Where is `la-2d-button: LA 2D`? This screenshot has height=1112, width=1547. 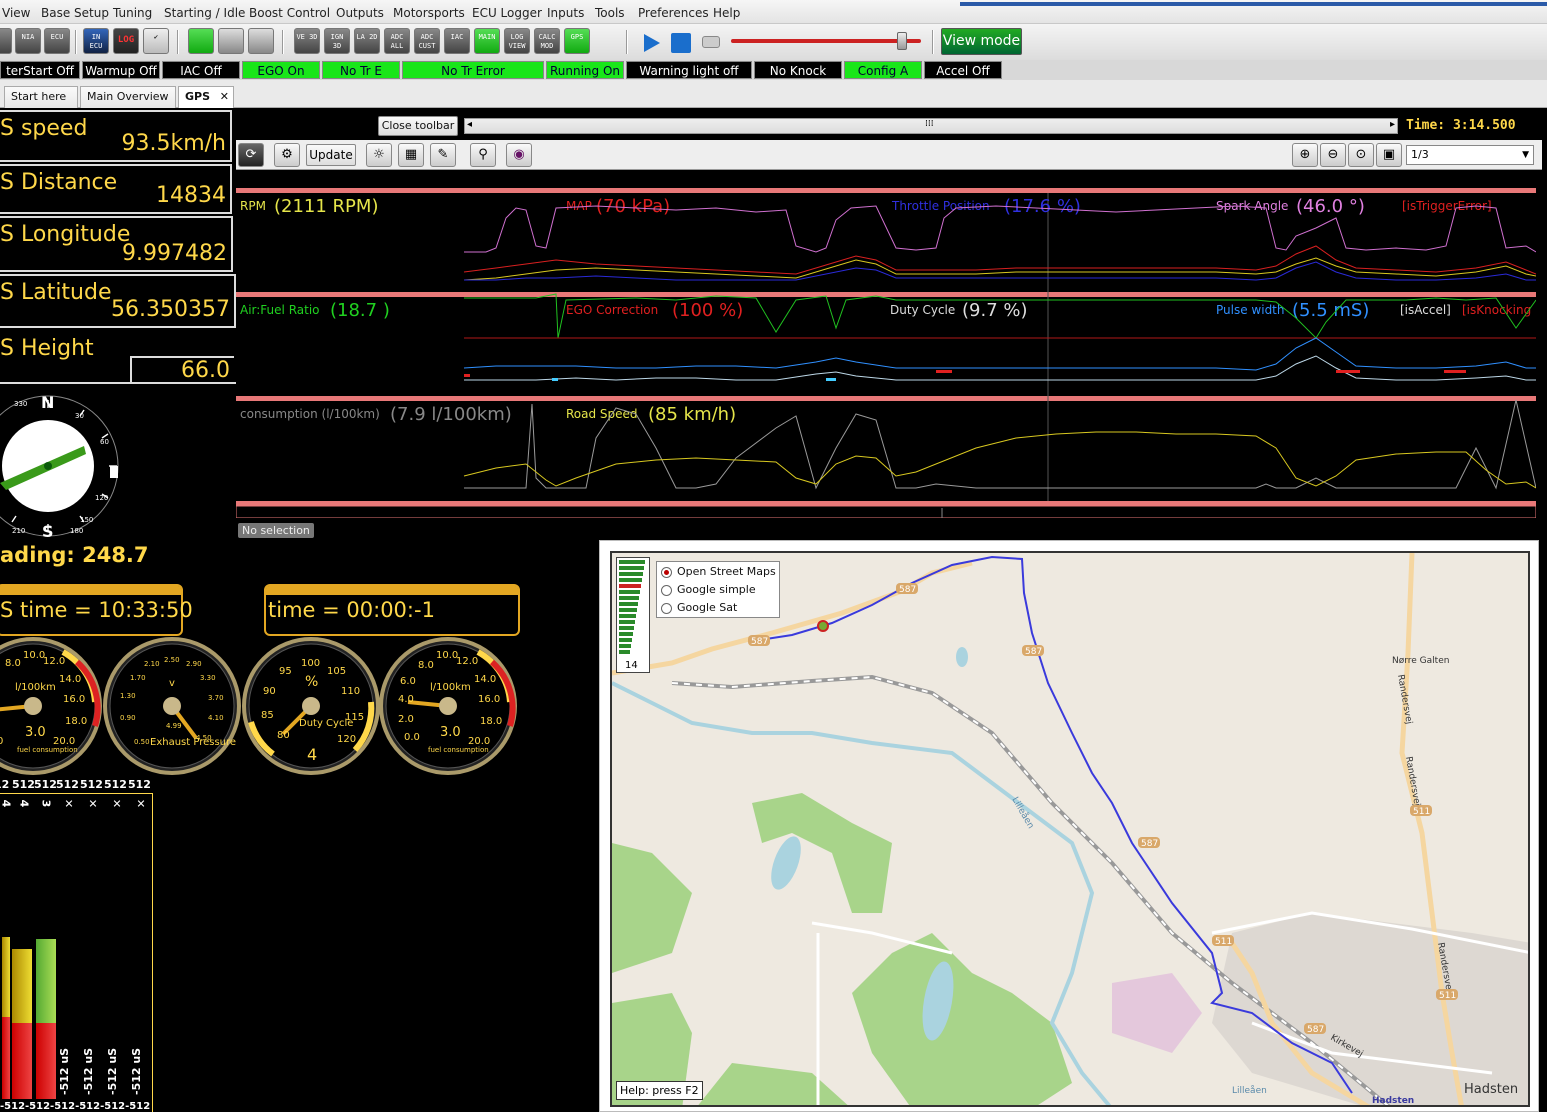 la-2d-button: LA 2D is located at coordinates (367, 41).